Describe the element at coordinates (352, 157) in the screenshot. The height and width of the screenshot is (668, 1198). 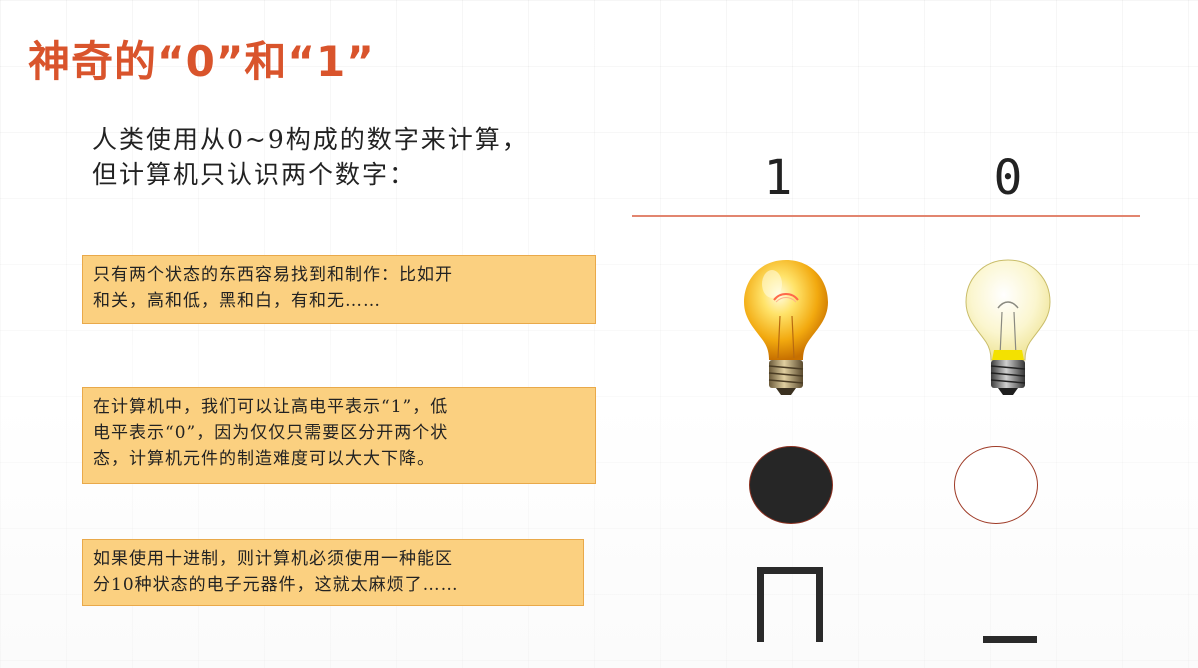
I see `intro-text: 人类使用从0~9构成的数字来计算， 但计算机只认识两个数字：` at that location.